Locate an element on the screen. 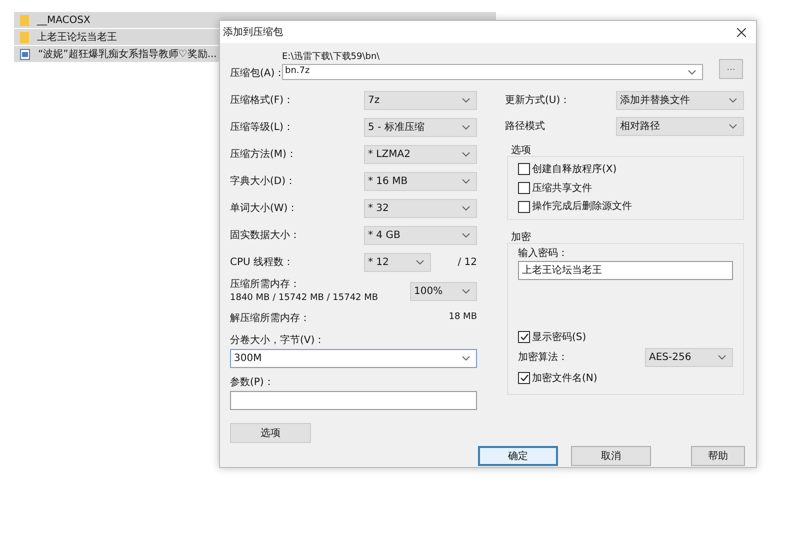 This screenshot has height=538, width=800. checkbox-label: 压缩共享文件 is located at coordinates (562, 189).